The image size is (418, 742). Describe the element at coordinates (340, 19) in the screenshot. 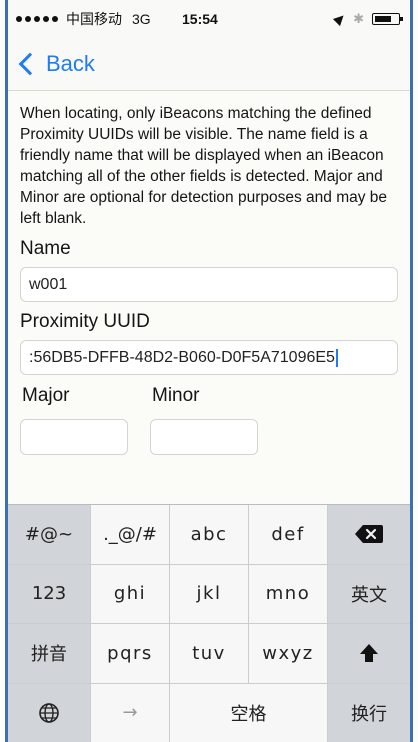

I see `location-icon` at that location.